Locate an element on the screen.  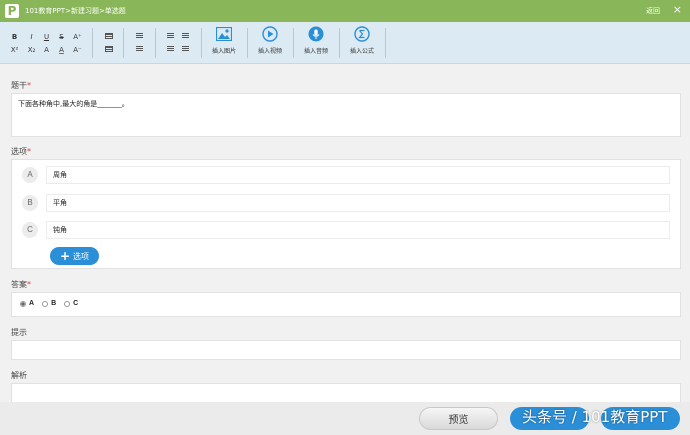
option-letter-b: B is located at coordinates (30, 203).